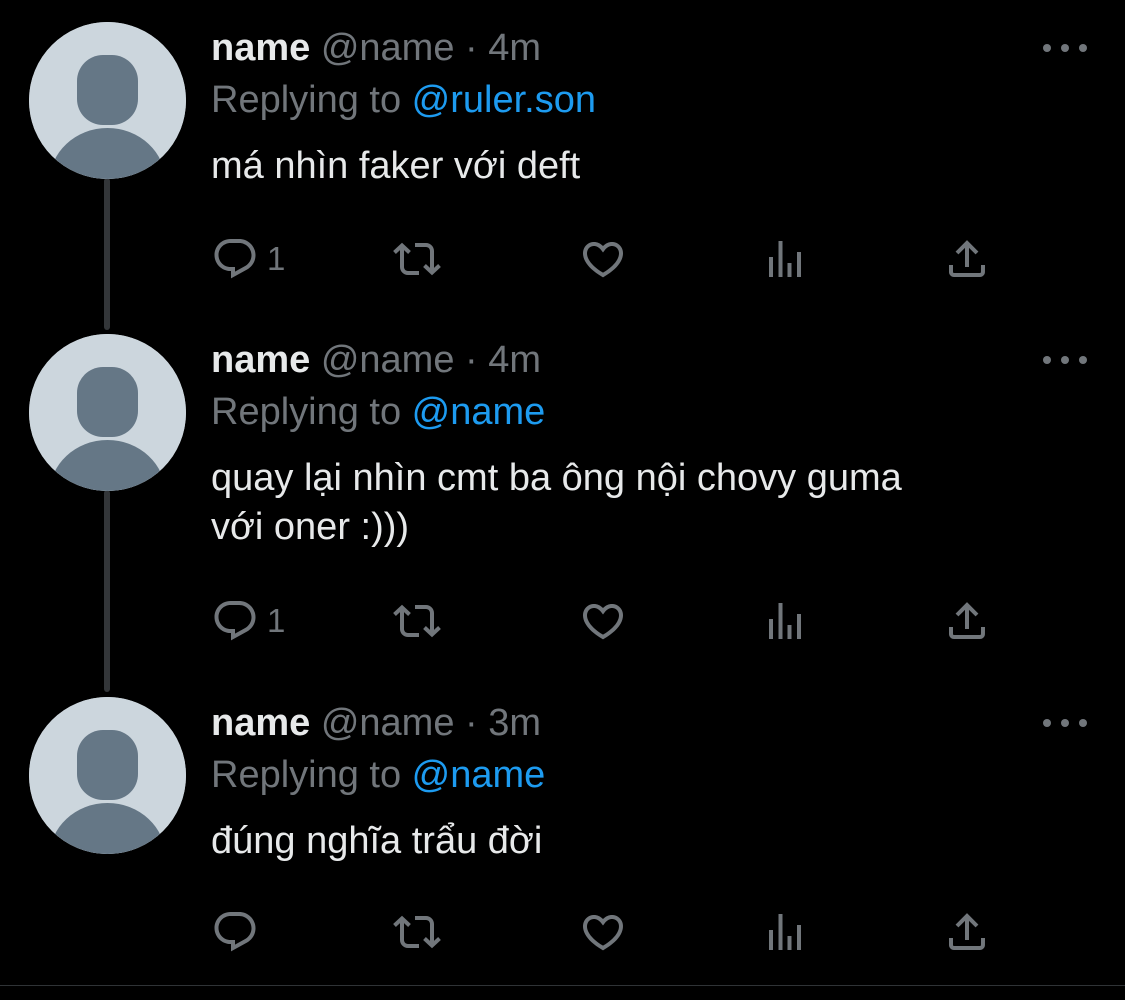 The height and width of the screenshot is (1000, 1125). I want to click on tweet-text: má nhìn faker với deft, so click(396, 166).